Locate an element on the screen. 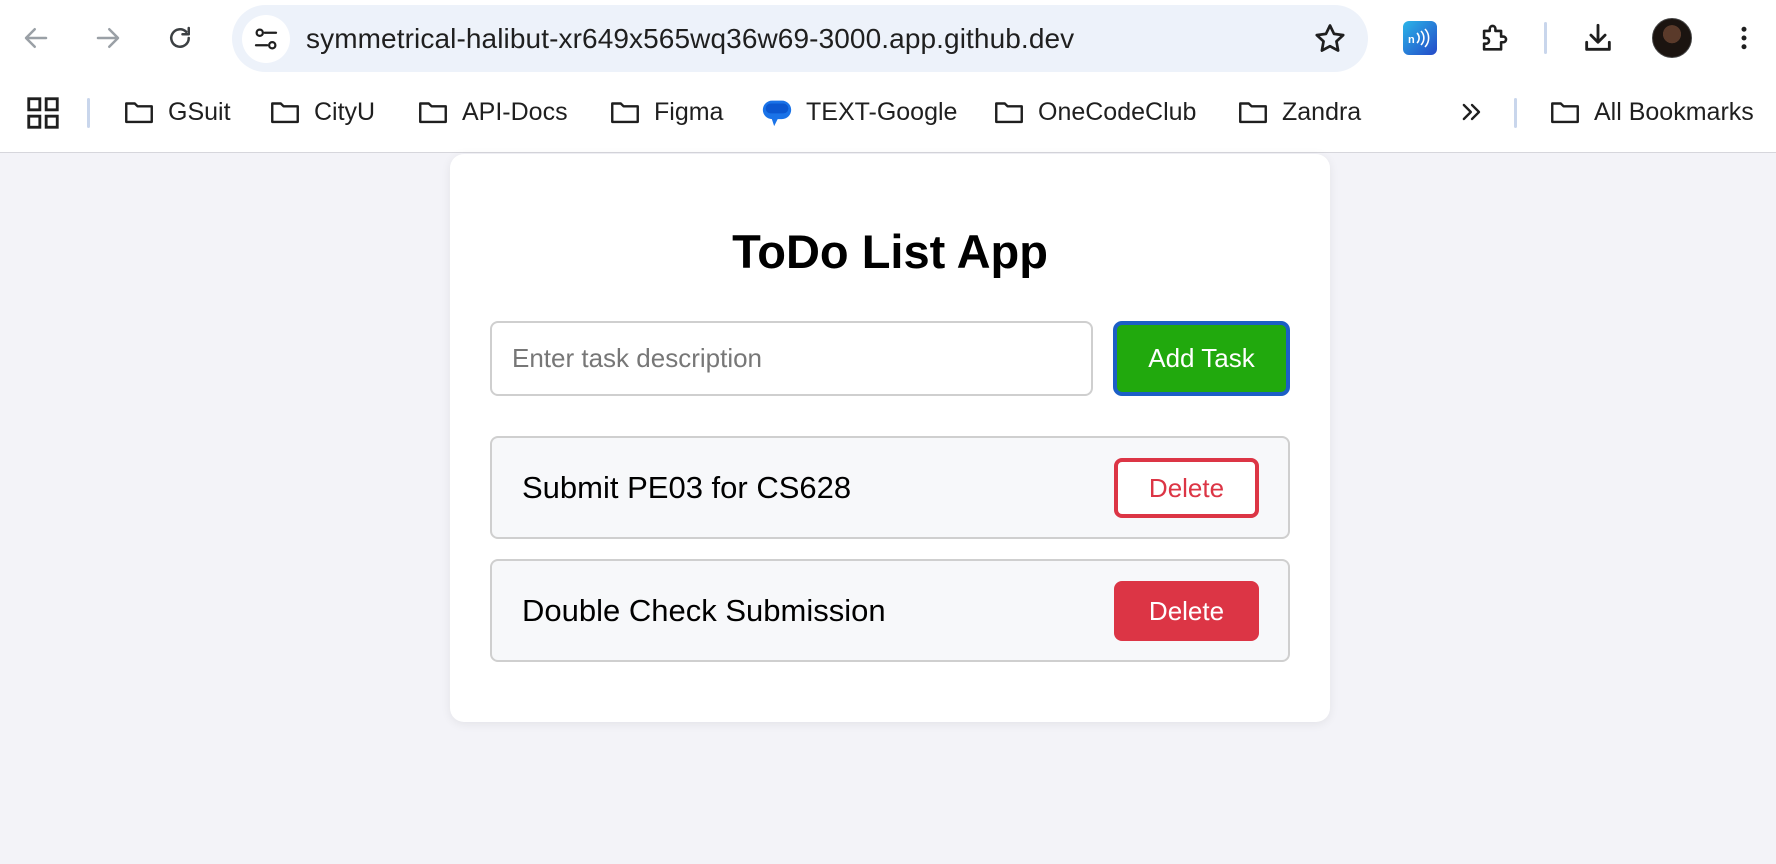 The image size is (1776, 864). tune-icon is located at coordinates (266, 39).